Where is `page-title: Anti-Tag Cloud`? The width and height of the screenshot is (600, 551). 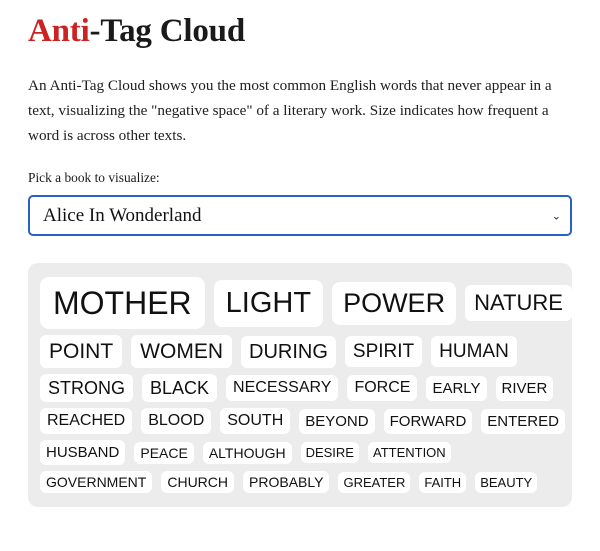
page-title: Anti-Tag Cloud is located at coordinates (300, 24).